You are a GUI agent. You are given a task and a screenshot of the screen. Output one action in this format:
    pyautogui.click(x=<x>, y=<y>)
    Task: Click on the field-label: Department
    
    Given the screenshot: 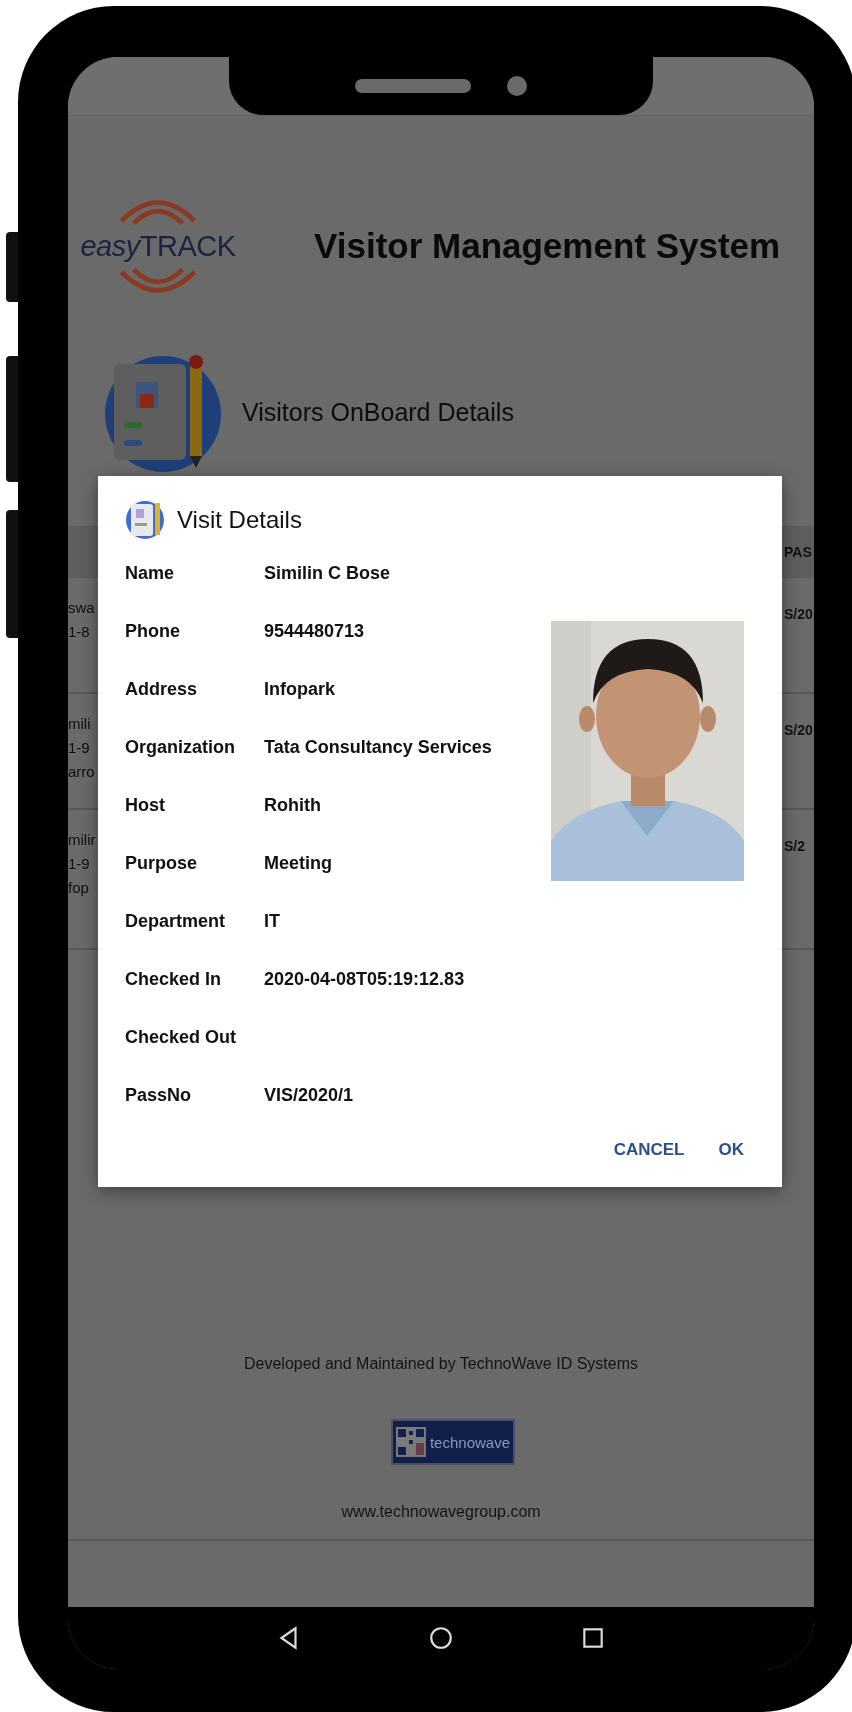 What is the action you would take?
    pyautogui.click(x=176, y=921)
    